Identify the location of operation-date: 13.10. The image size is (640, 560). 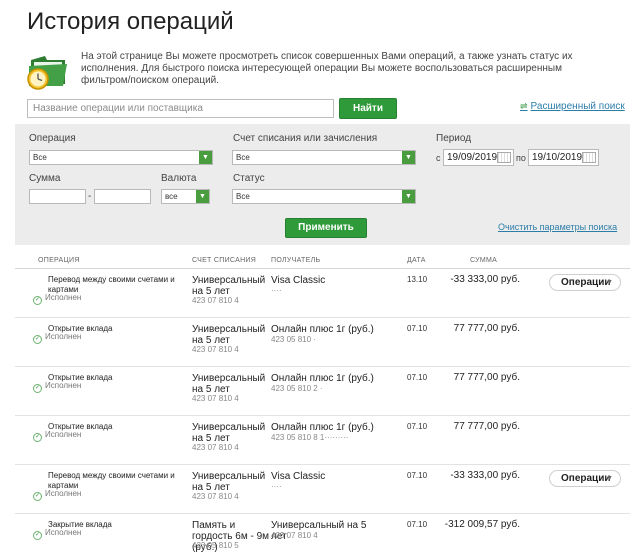
(417, 279).